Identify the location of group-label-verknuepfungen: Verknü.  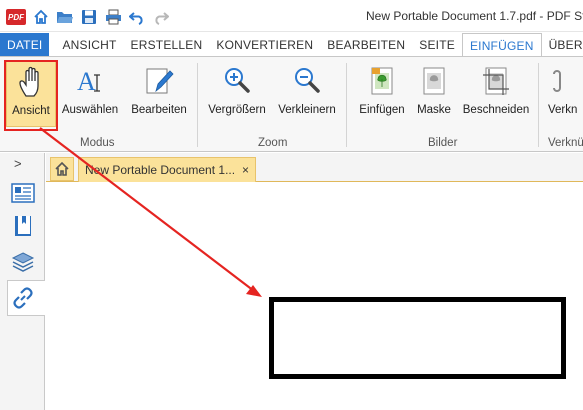
(565, 143).